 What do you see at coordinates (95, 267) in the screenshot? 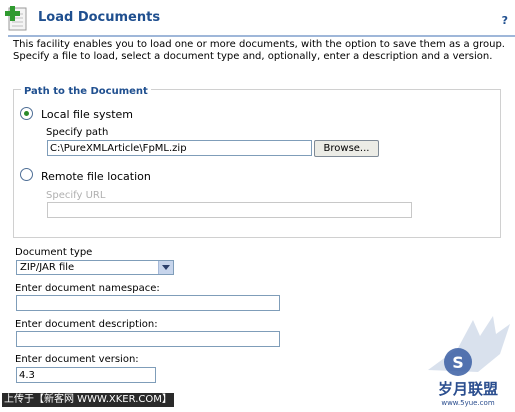
I see `document-type-select: ZIP/JAR file` at bounding box center [95, 267].